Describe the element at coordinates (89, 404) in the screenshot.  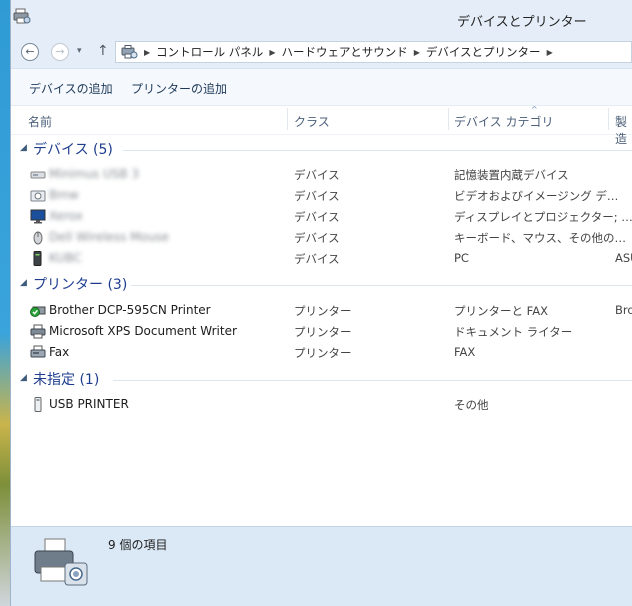
I see `device-name: USB PRINTER` at that location.